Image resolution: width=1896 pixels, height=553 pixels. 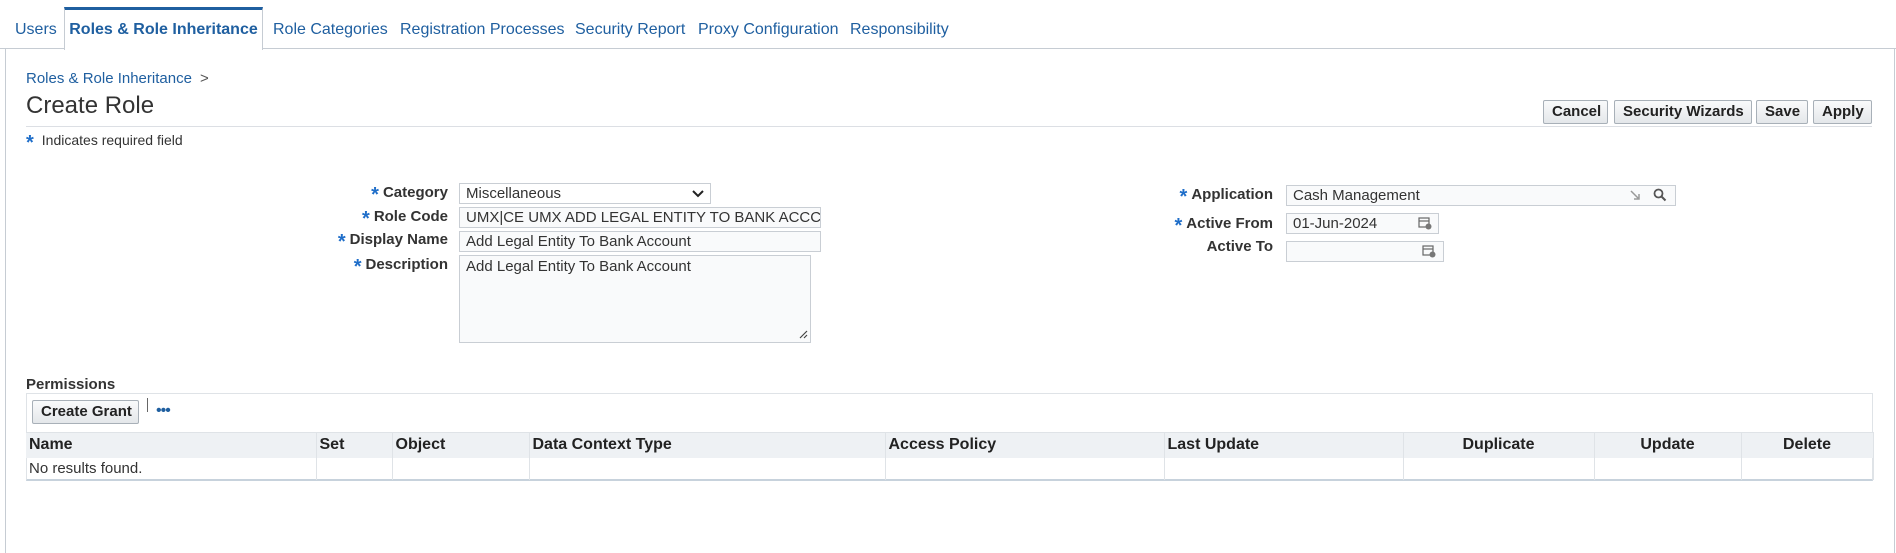 I want to click on create-grant-button: Create Grant, so click(x=85, y=412).